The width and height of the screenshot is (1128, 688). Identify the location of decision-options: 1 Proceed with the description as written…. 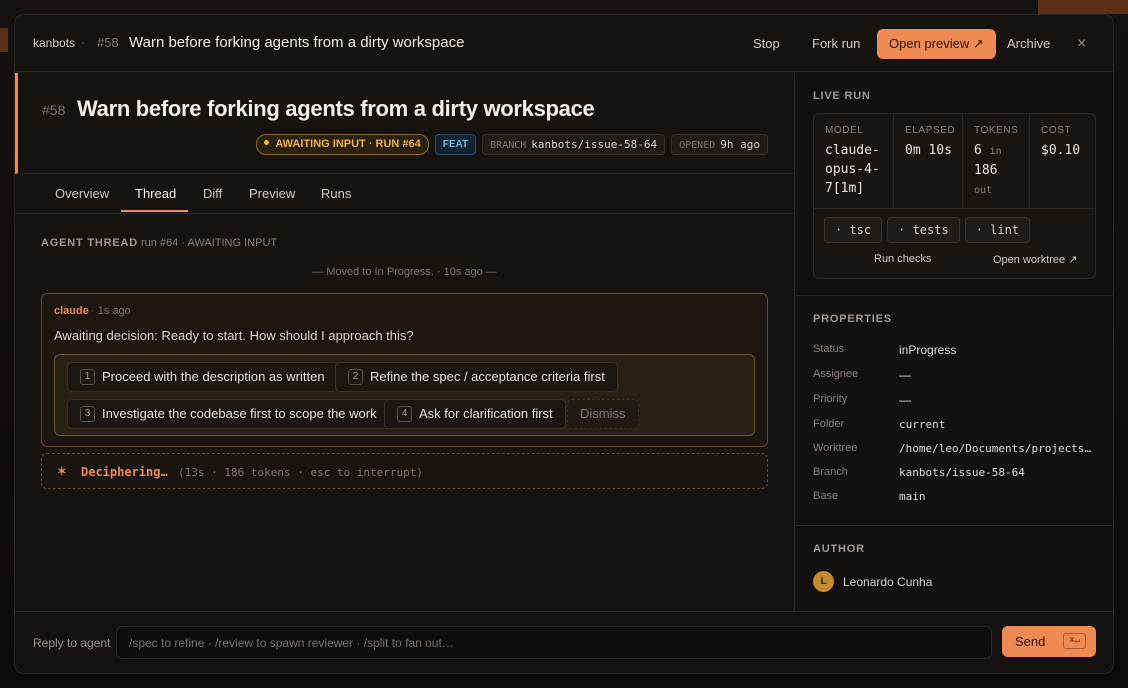
(404, 395).